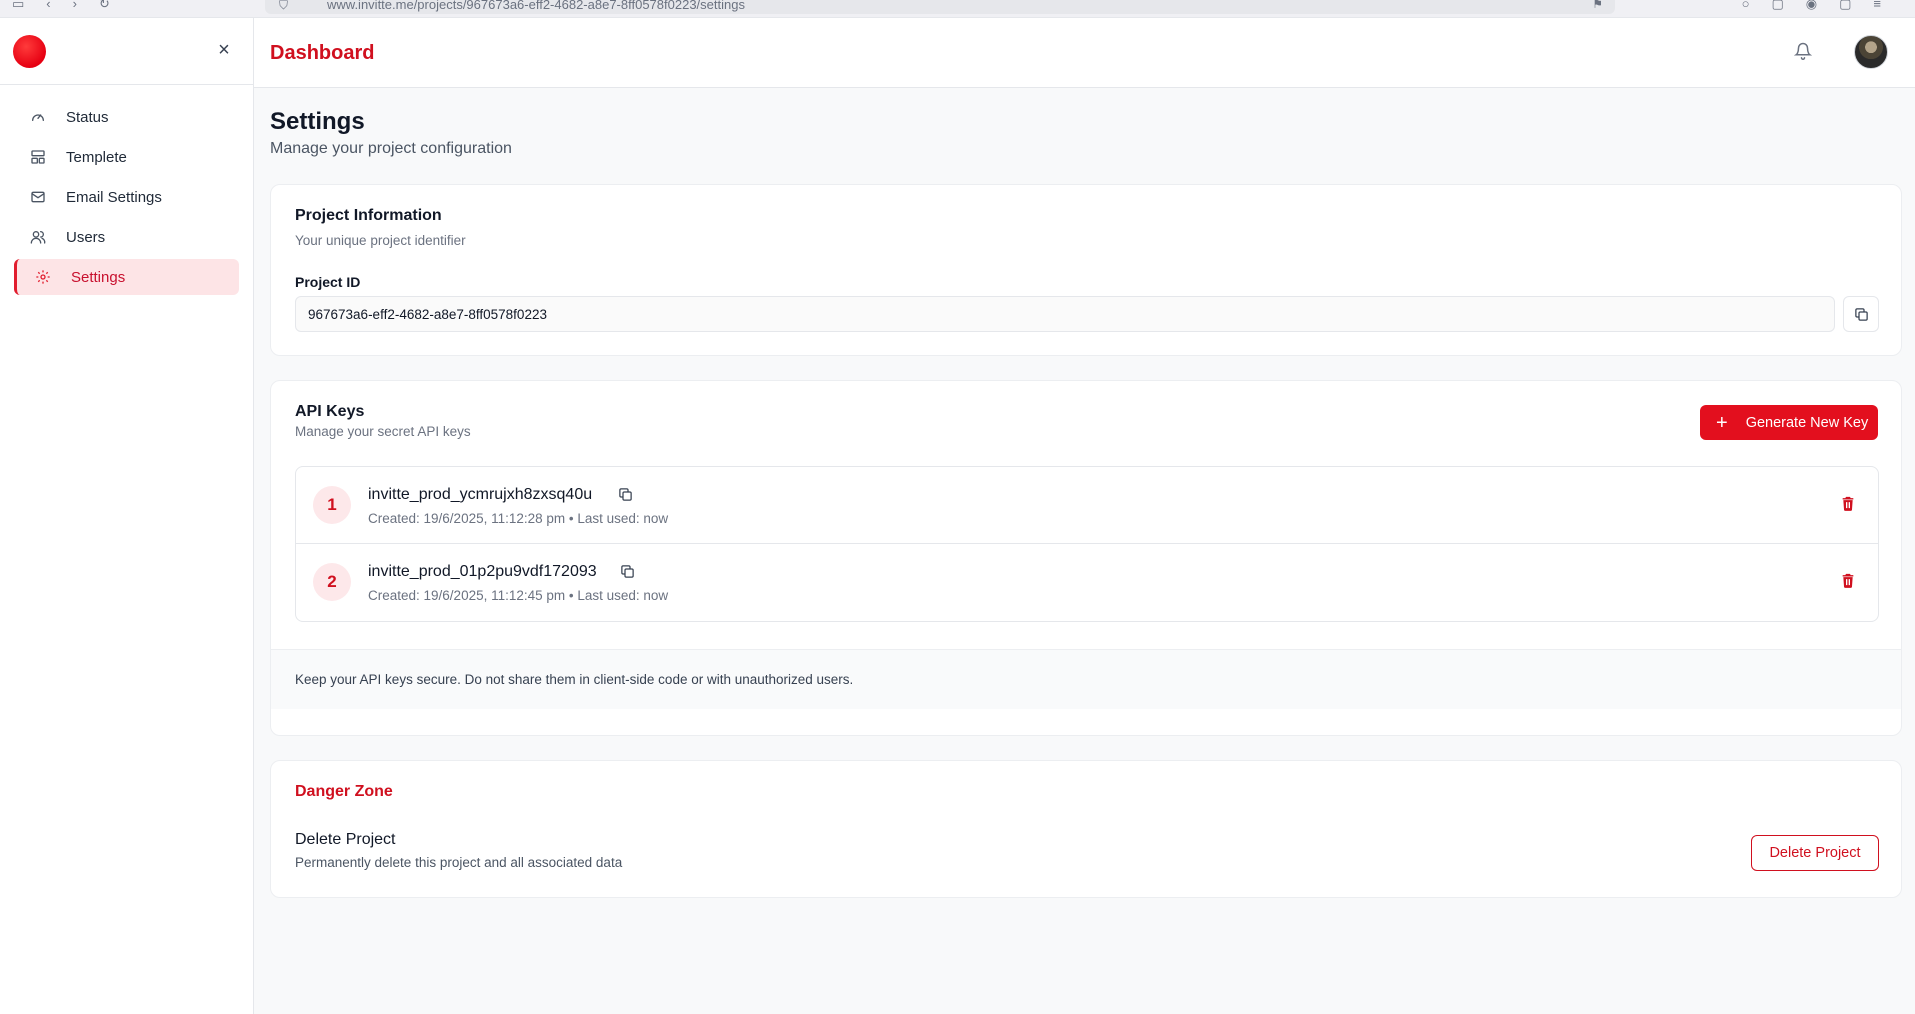 This screenshot has width=1915, height=1014. Describe the element at coordinates (383, 431) in the screenshot. I see `card-subtitle: Manage your secret API keys` at that location.